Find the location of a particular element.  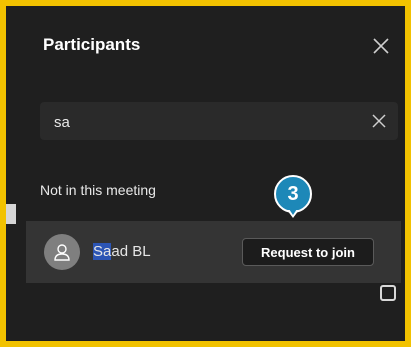

search-match-highlight: Sa is located at coordinates (102, 251).